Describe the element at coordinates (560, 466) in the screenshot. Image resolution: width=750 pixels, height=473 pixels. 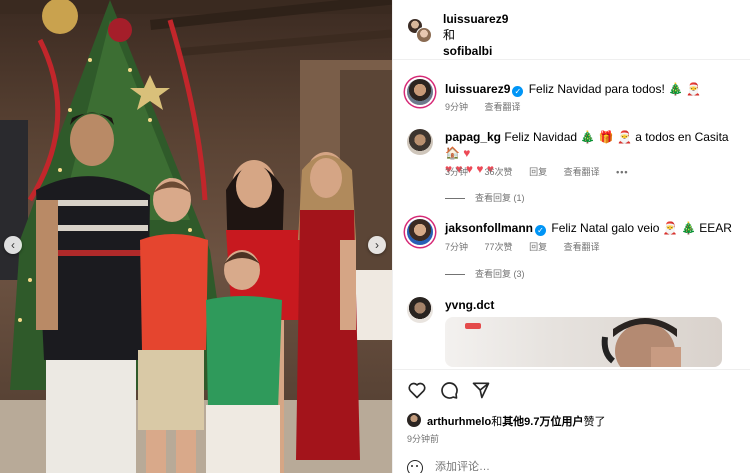
I see `comment-input` at that location.